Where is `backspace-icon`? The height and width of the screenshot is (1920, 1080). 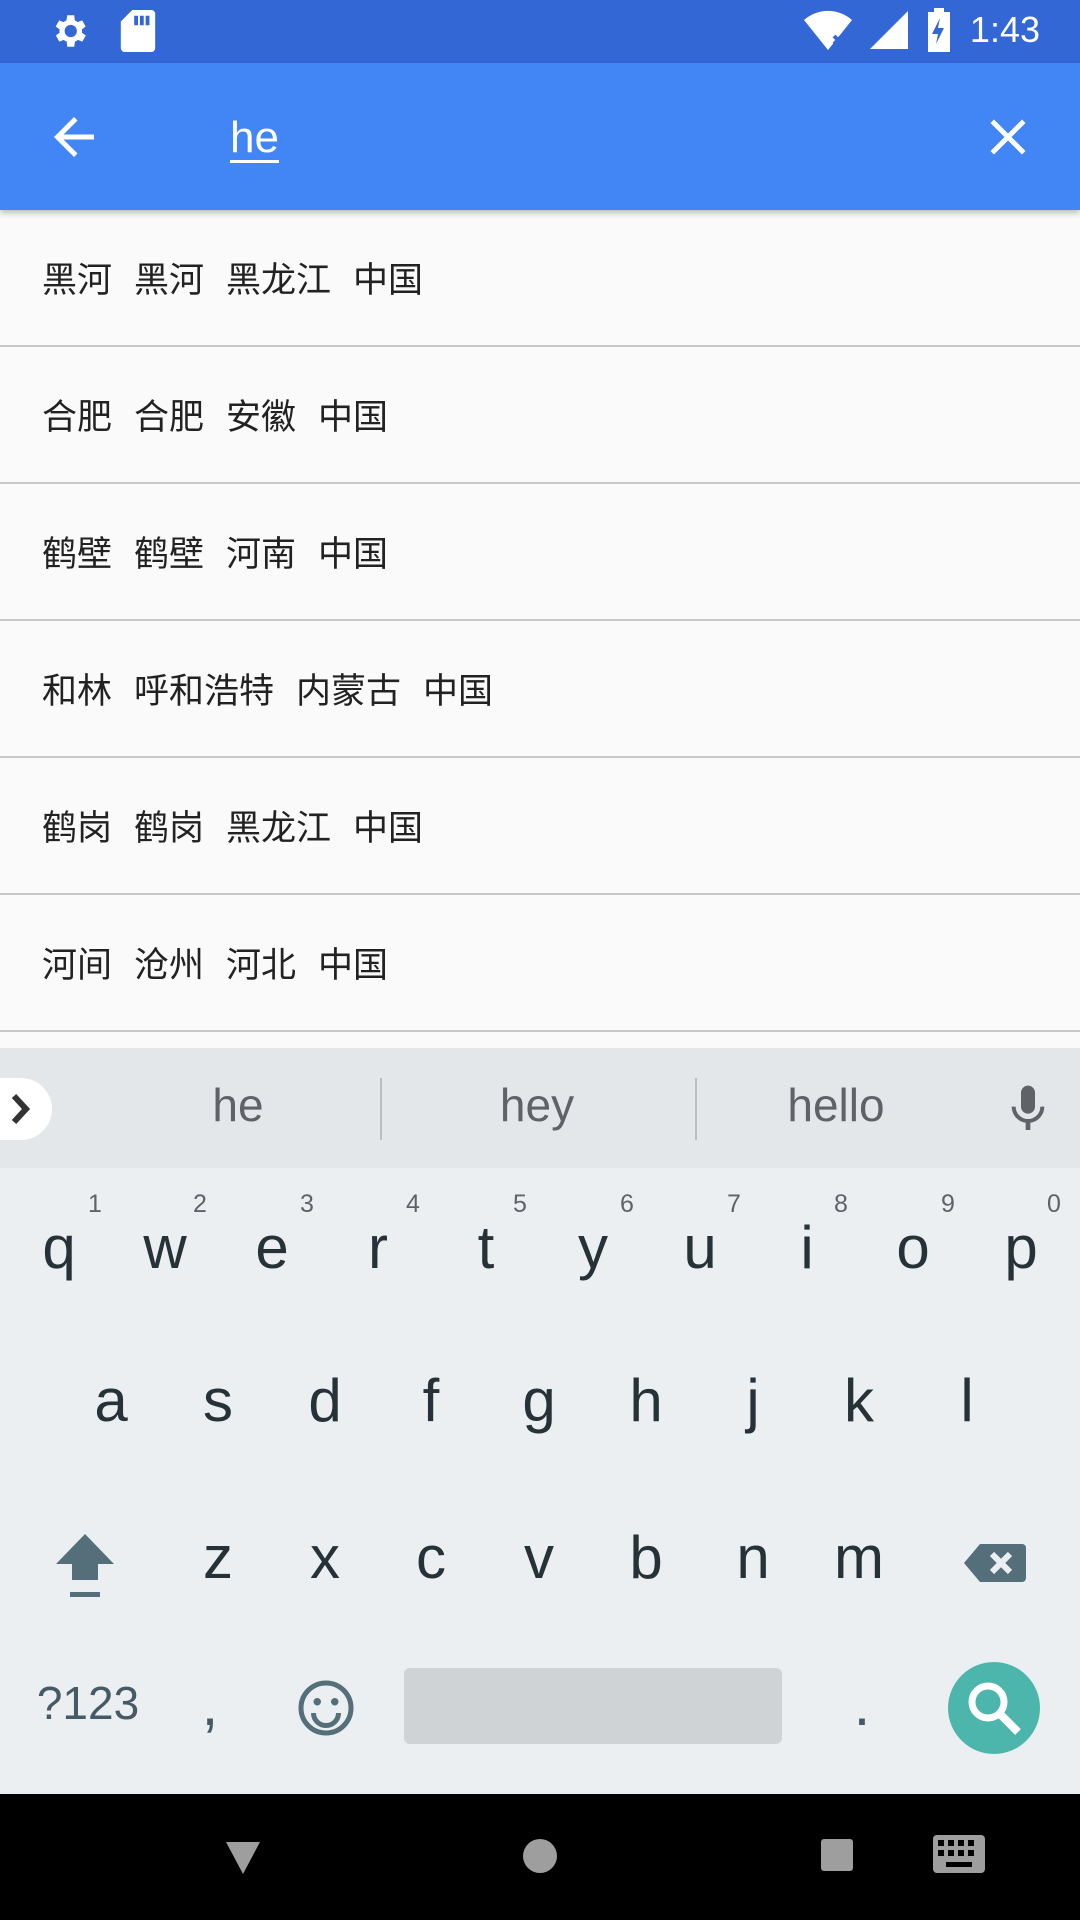
backspace-icon is located at coordinates (995, 1563).